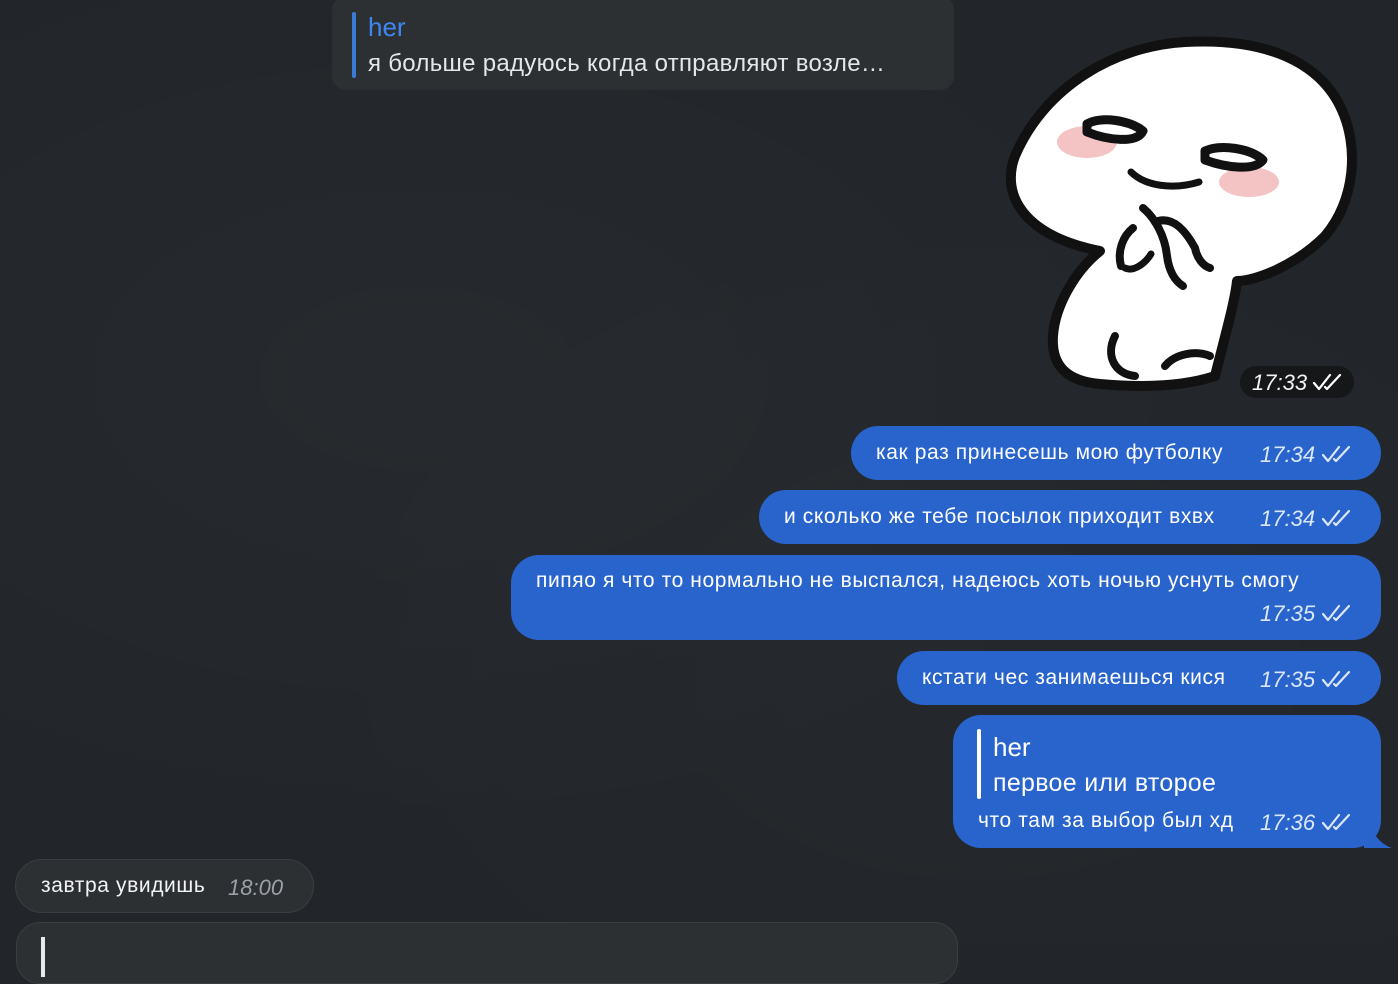  I want to click on outgoing-message: кстати чес занимаешься кися 17:35, so click(1139, 678).